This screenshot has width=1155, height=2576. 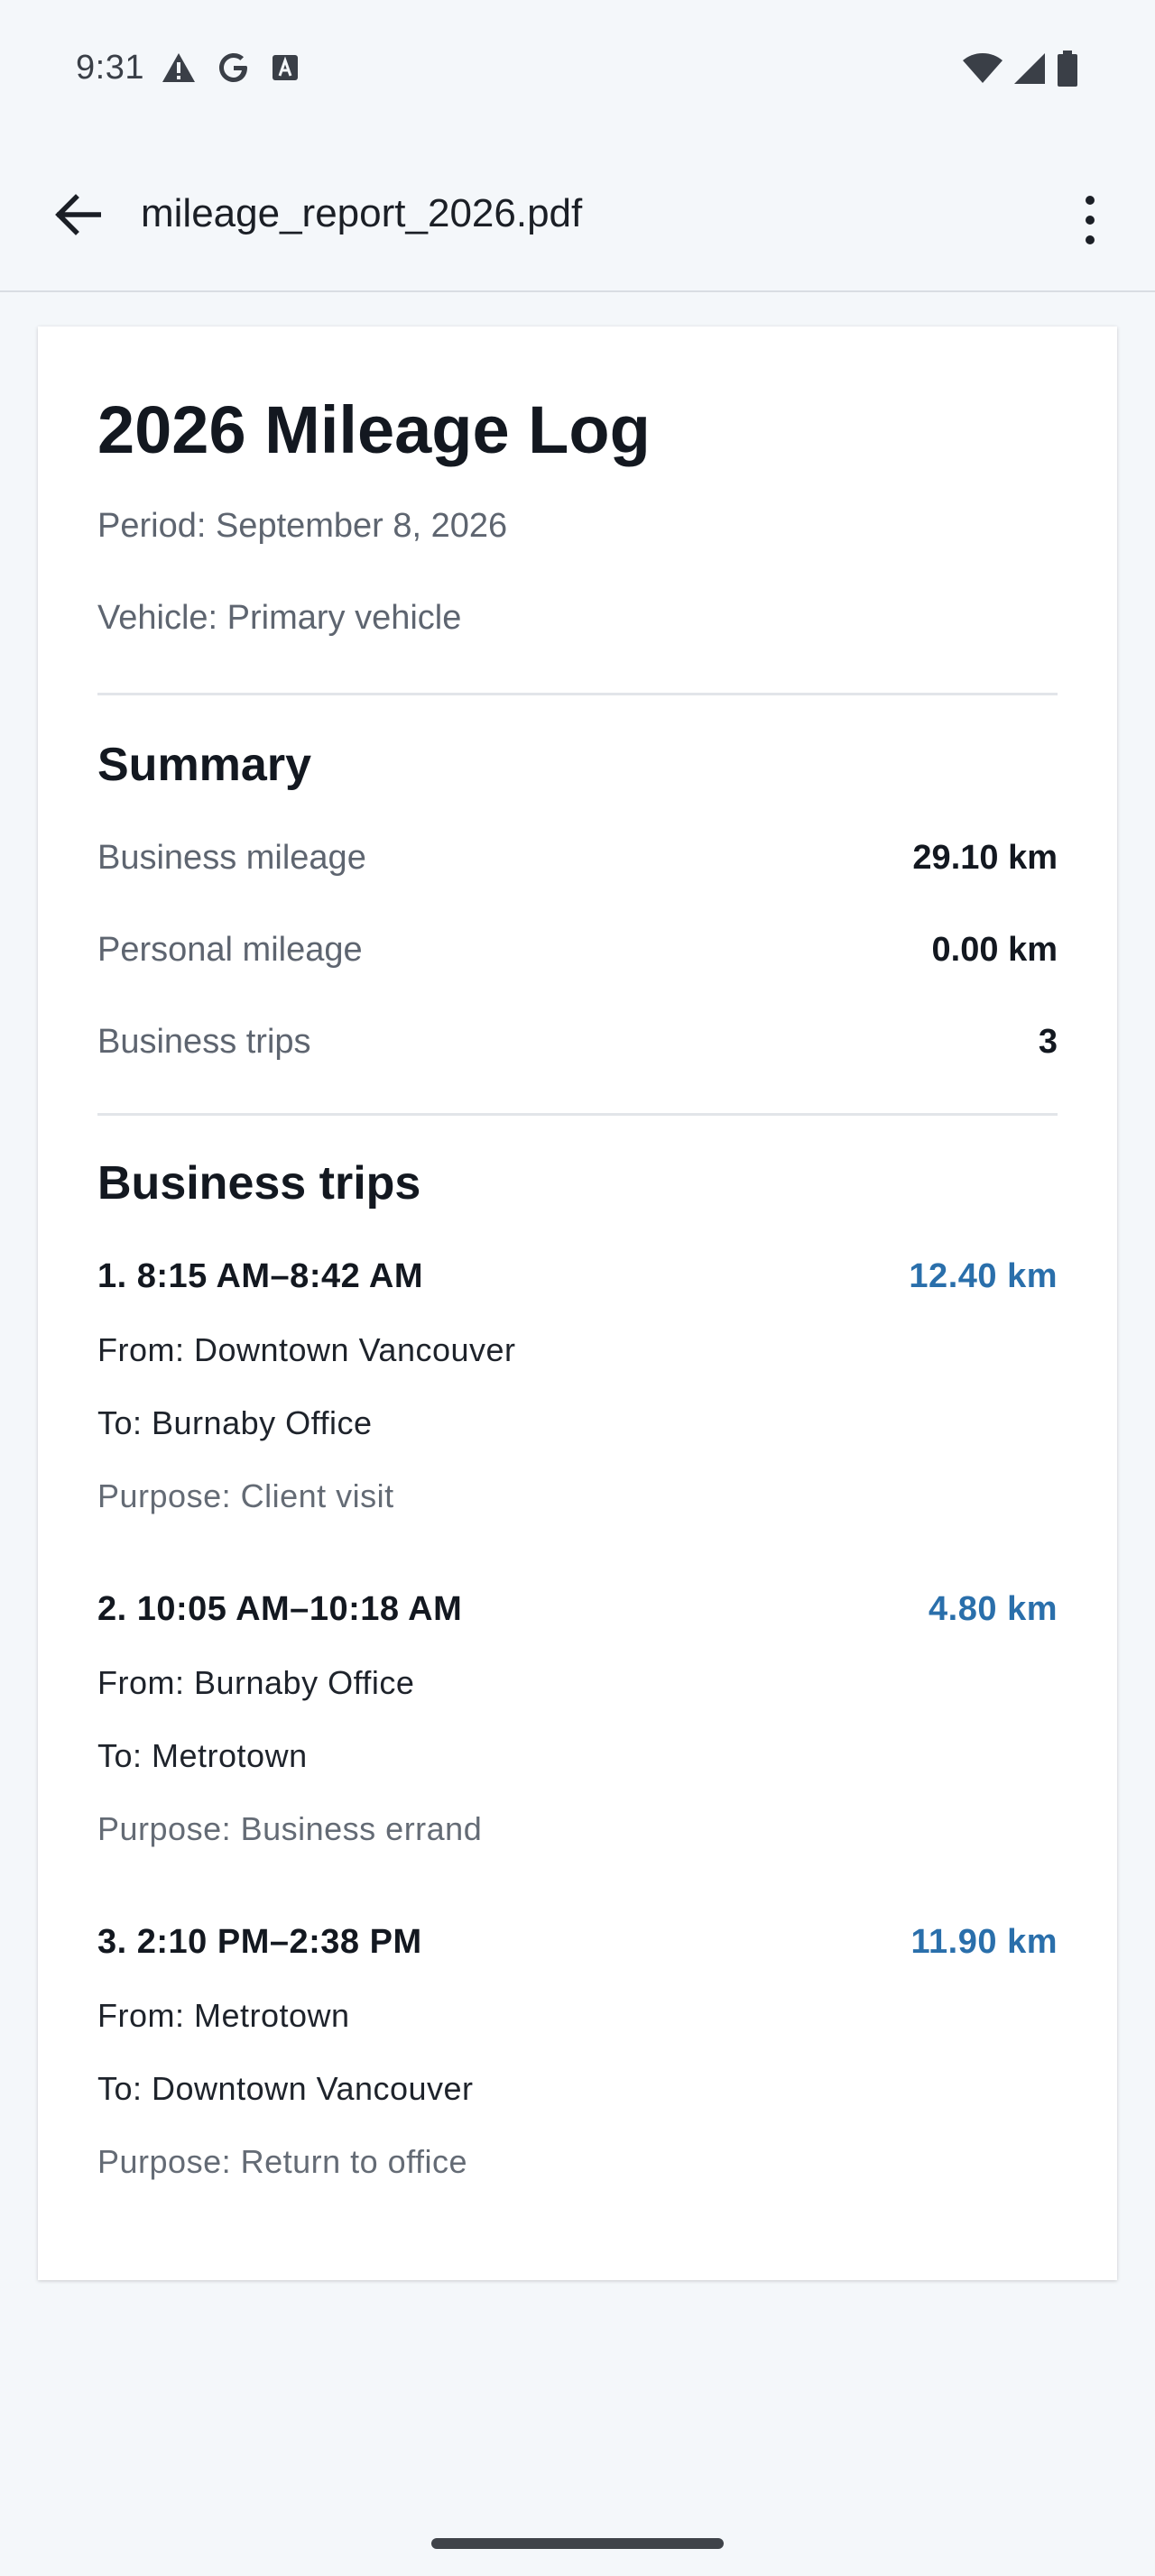 What do you see at coordinates (1029, 70) in the screenshot?
I see `signal-icon` at bounding box center [1029, 70].